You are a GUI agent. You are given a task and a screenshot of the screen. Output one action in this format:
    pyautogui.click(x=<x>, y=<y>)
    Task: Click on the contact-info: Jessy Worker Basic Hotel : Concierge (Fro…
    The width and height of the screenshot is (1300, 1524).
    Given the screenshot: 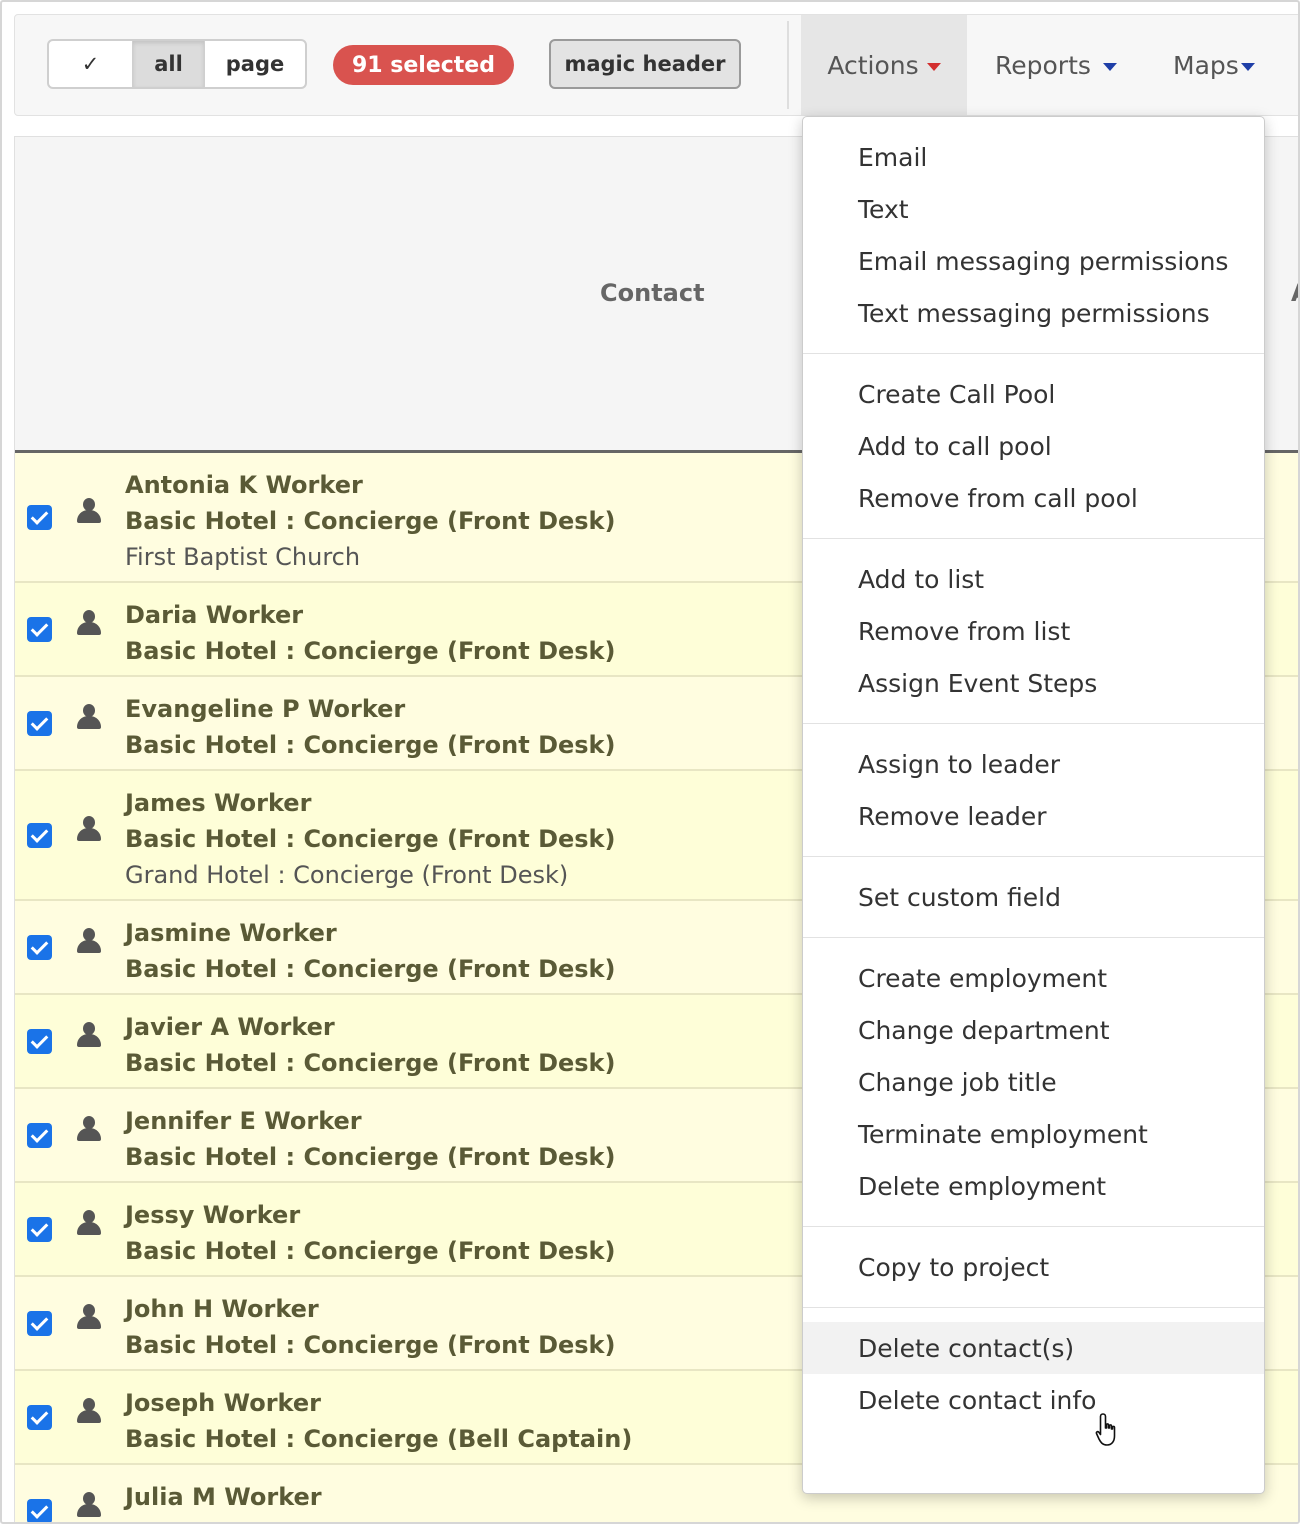 What is the action you would take?
    pyautogui.click(x=370, y=1233)
    